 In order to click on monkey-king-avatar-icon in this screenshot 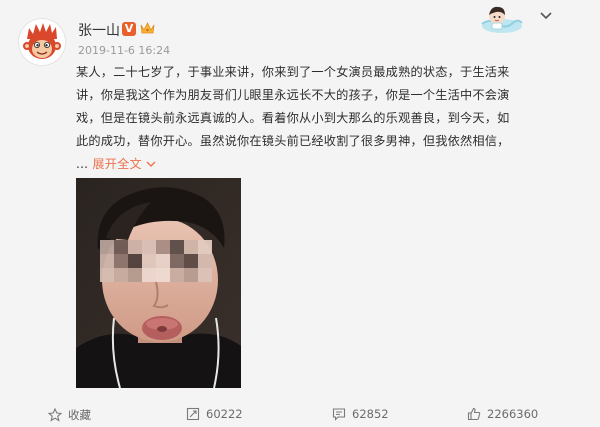, I will do `click(42, 42)`.